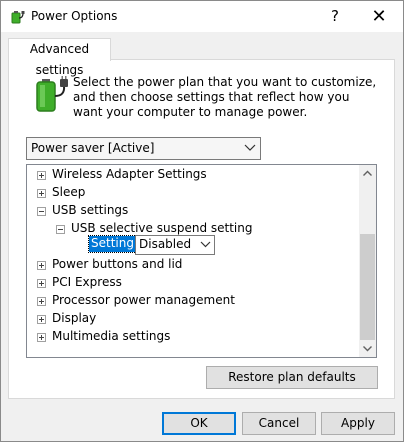 The image size is (404, 442). I want to click on power-options-icon, so click(17, 17).